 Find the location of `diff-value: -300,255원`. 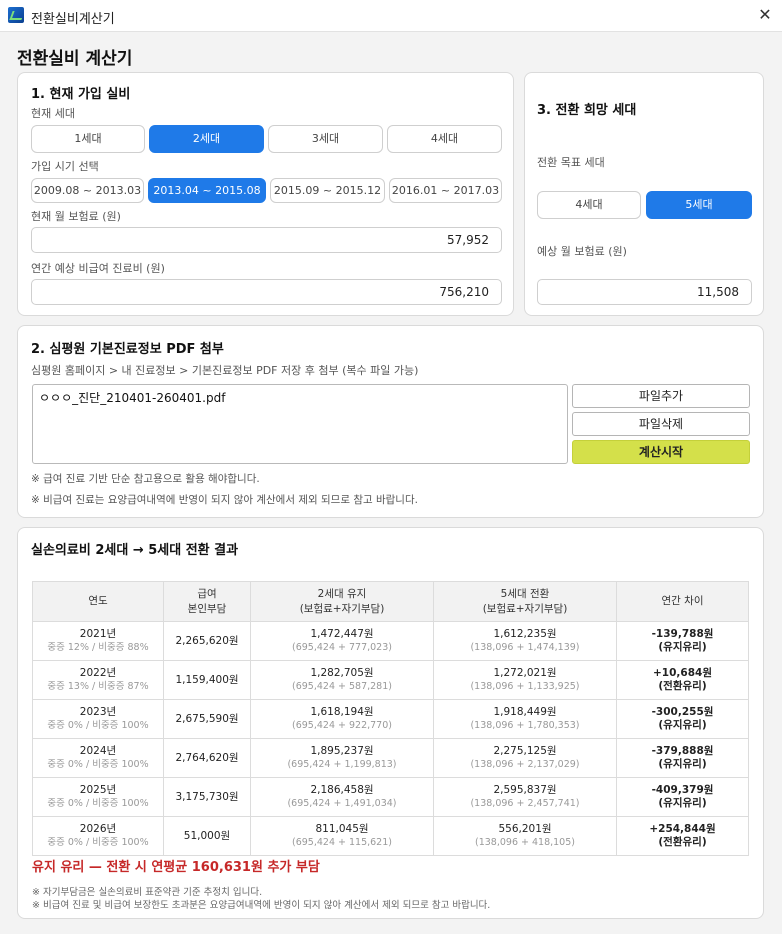

diff-value: -300,255원 is located at coordinates (682, 712).